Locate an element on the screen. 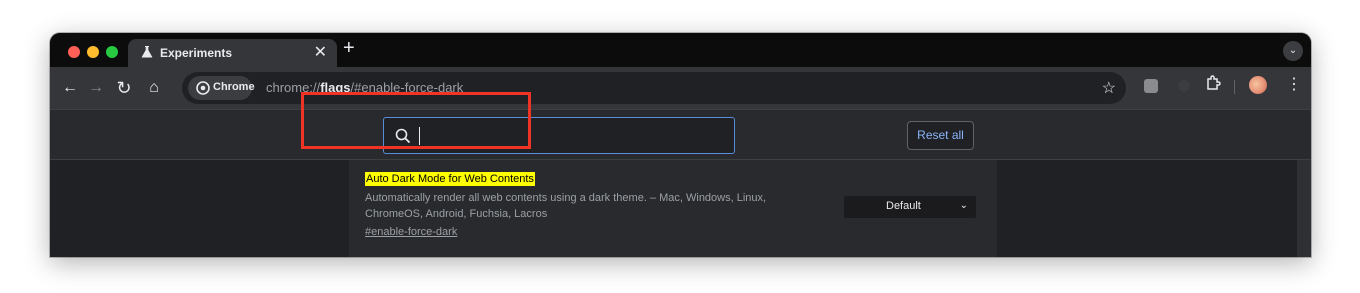 The image size is (1360, 293). bookmark-star-icon: ☆ is located at coordinates (1109, 88).